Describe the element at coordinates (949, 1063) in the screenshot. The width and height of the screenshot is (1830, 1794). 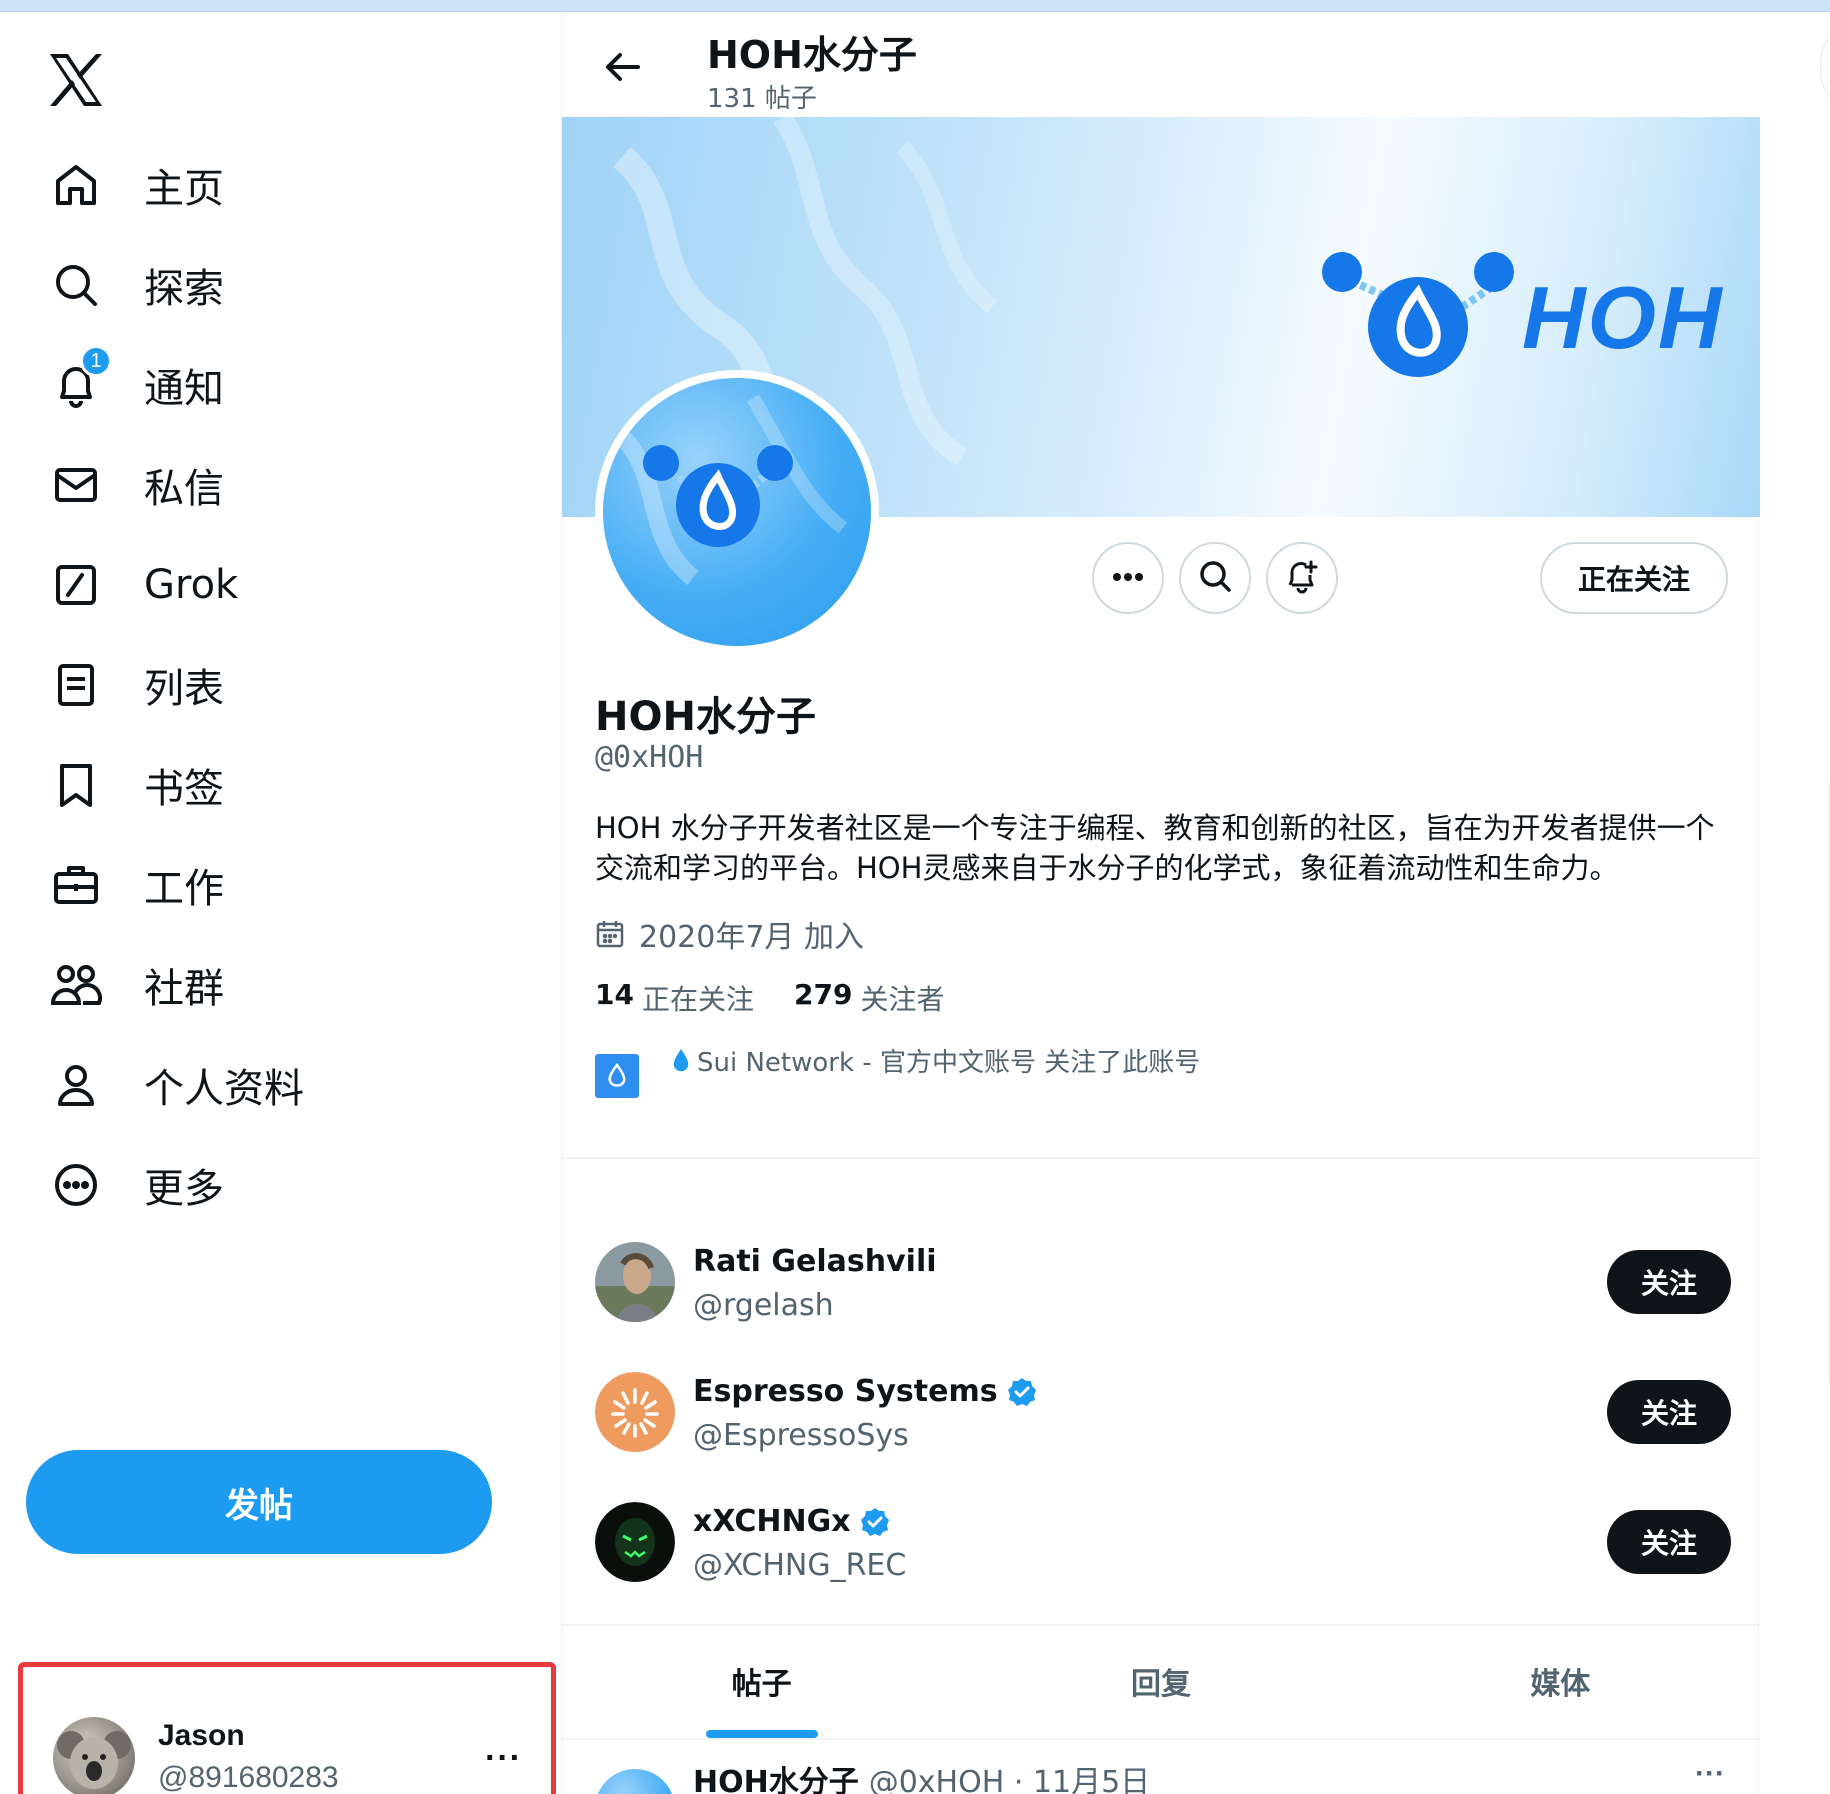
I see `followed-by-text: Sui Network - 官方中文账号 关注了此账号` at that location.